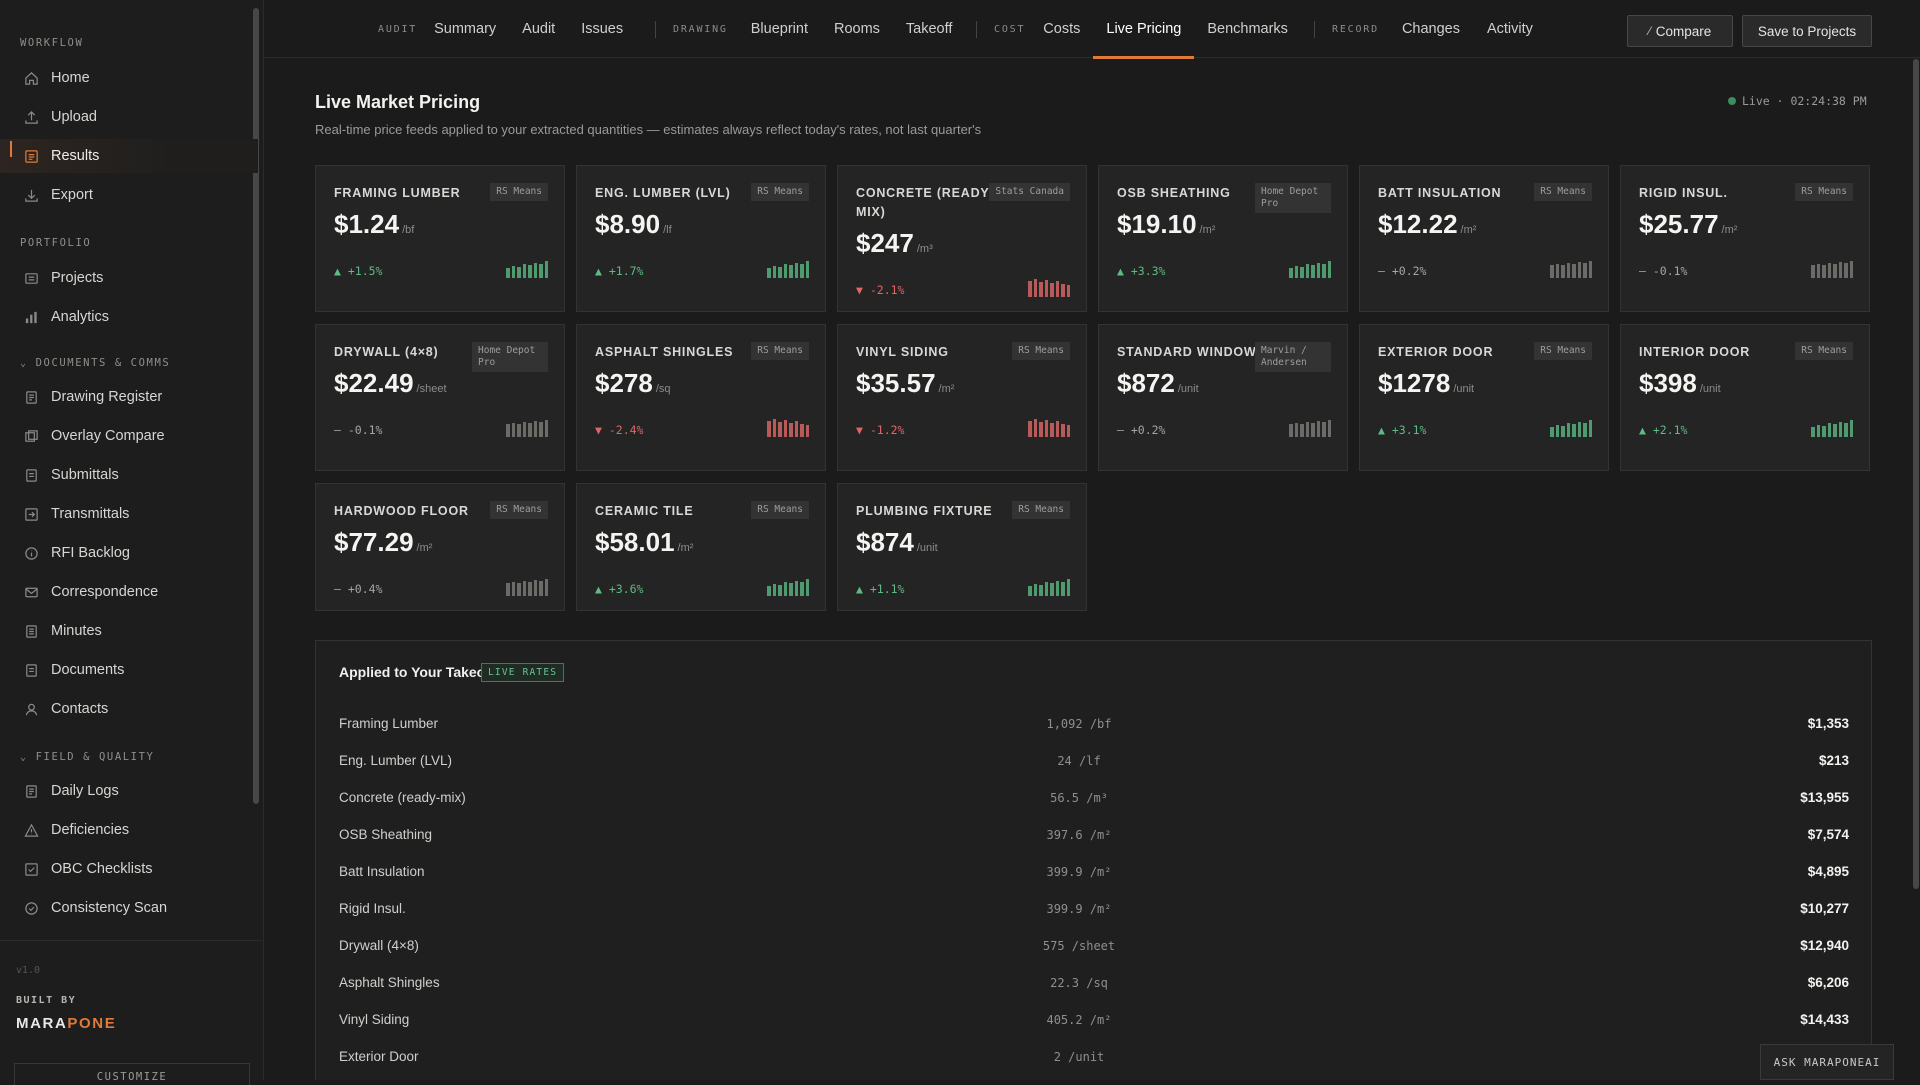 This screenshot has height=1085, width=1920. I want to click on takeoff-row: Asphalt Shingles 22.3 /sq $6,206, so click(1094, 984).